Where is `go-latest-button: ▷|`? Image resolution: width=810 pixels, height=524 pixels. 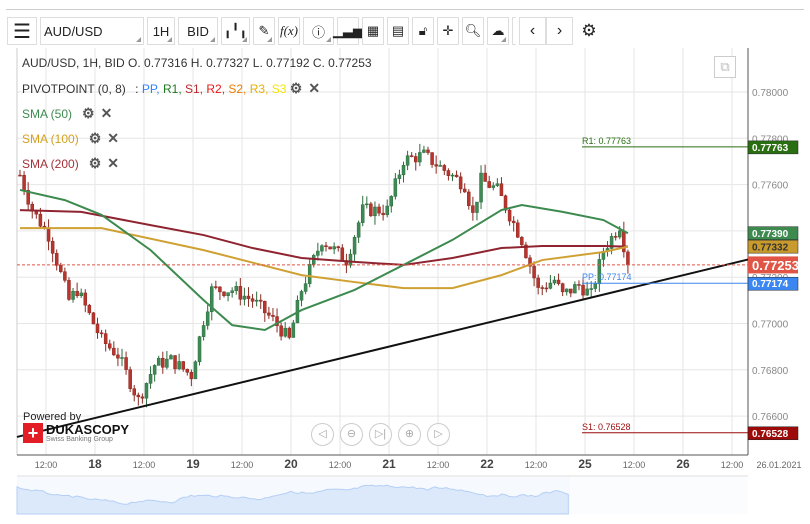 go-latest-button: ▷| is located at coordinates (380, 434).